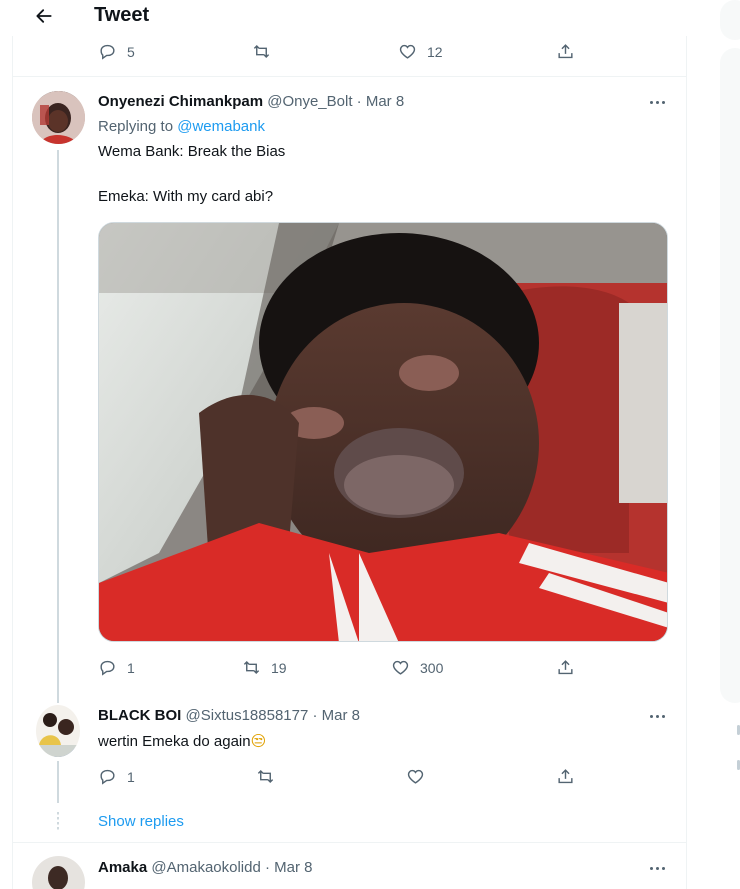  What do you see at coordinates (122, 867) in the screenshot?
I see `author-name: Amaka` at bounding box center [122, 867].